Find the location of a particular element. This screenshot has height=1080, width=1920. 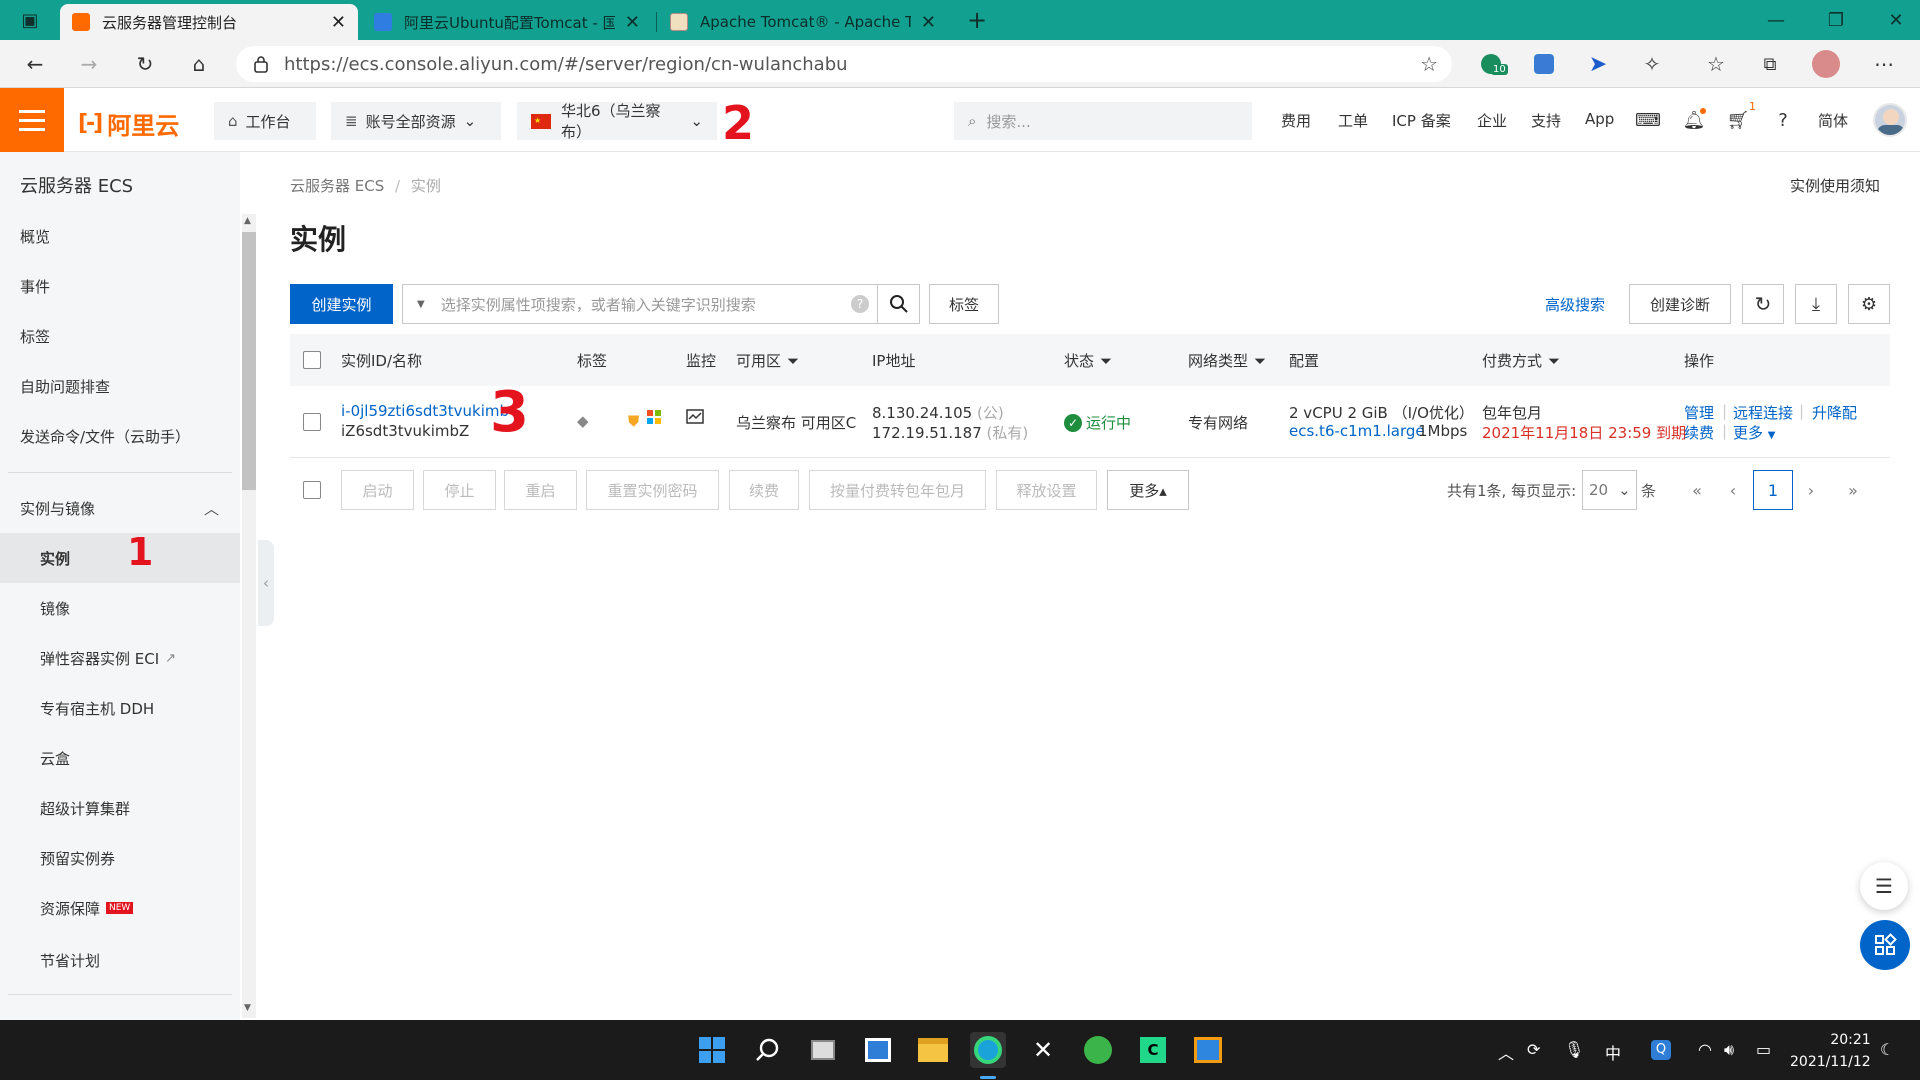

instance-notice-link: 实例使用须知 is located at coordinates (1835, 185).